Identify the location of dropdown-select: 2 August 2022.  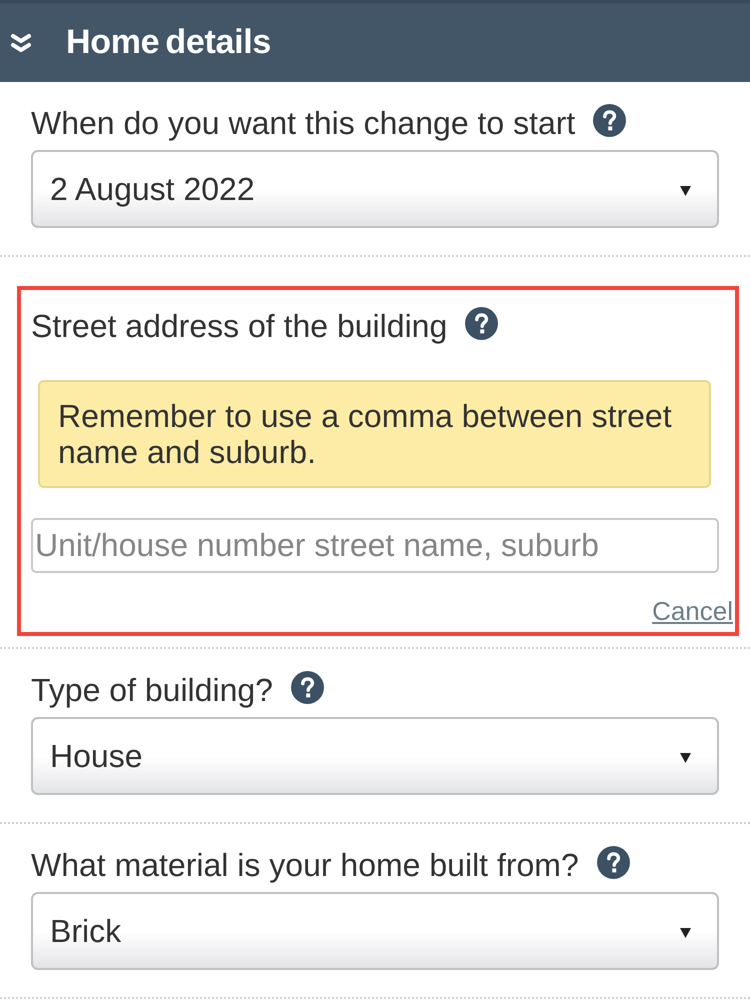
(375, 189).